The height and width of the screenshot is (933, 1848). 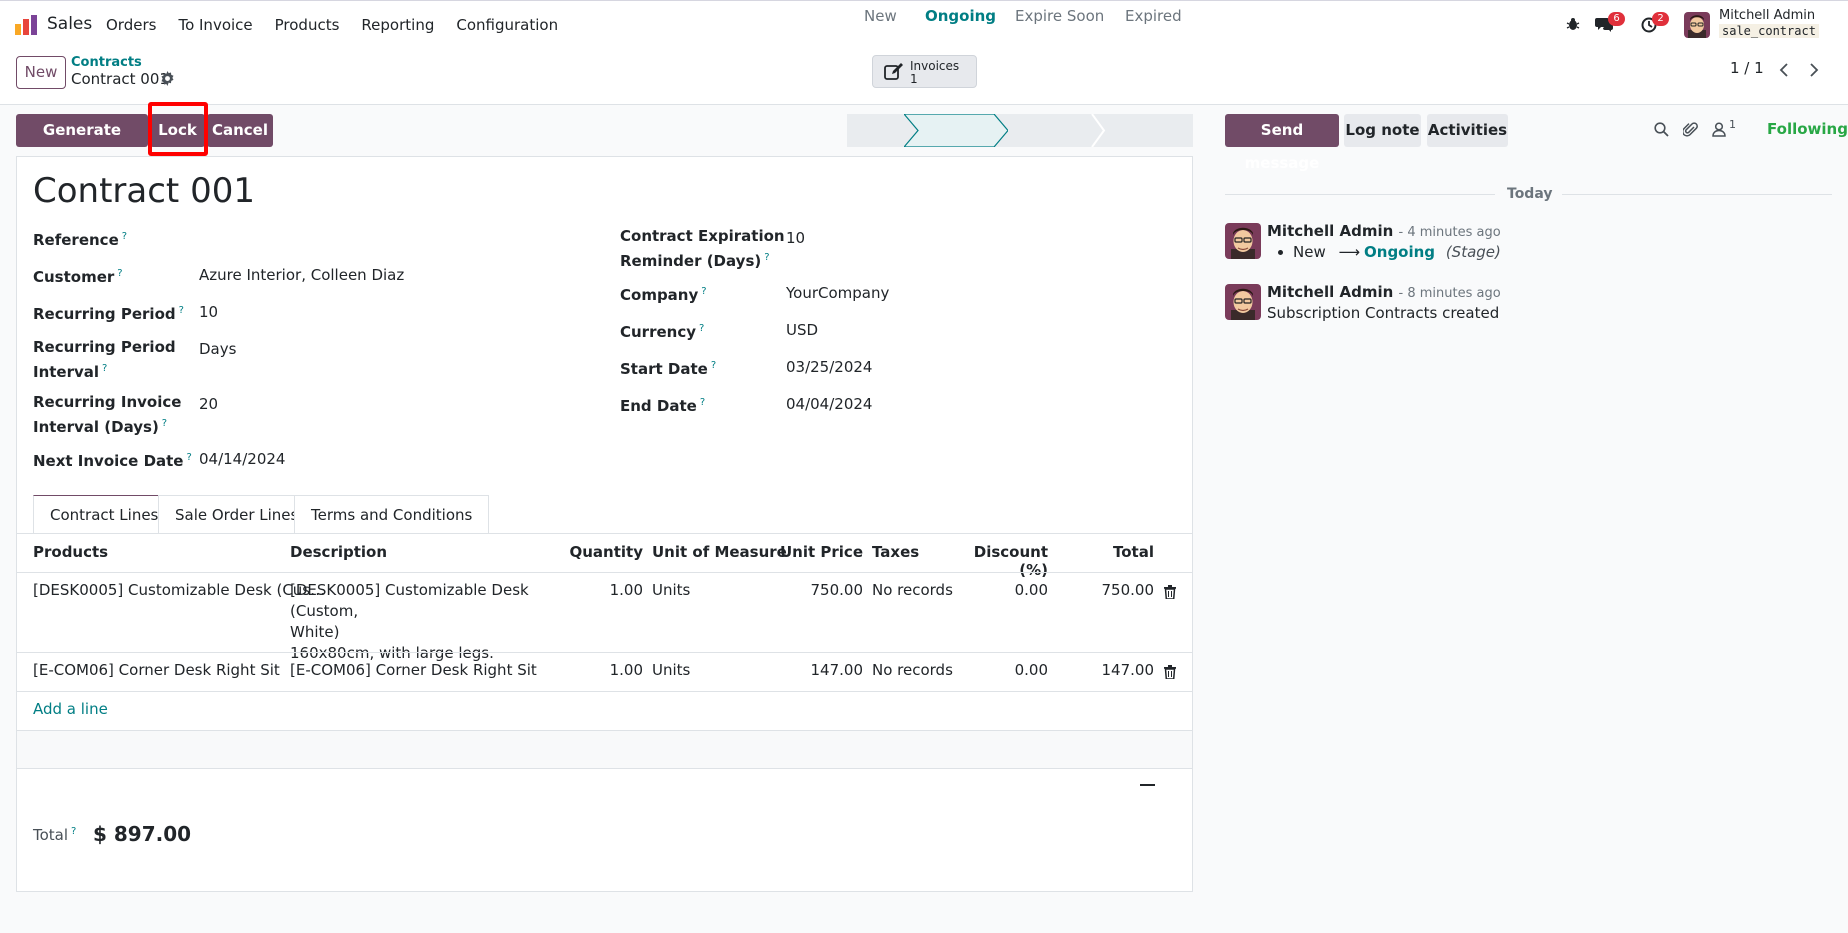 What do you see at coordinates (41, 72) in the screenshot?
I see `new-button: New` at bounding box center [41, 72].